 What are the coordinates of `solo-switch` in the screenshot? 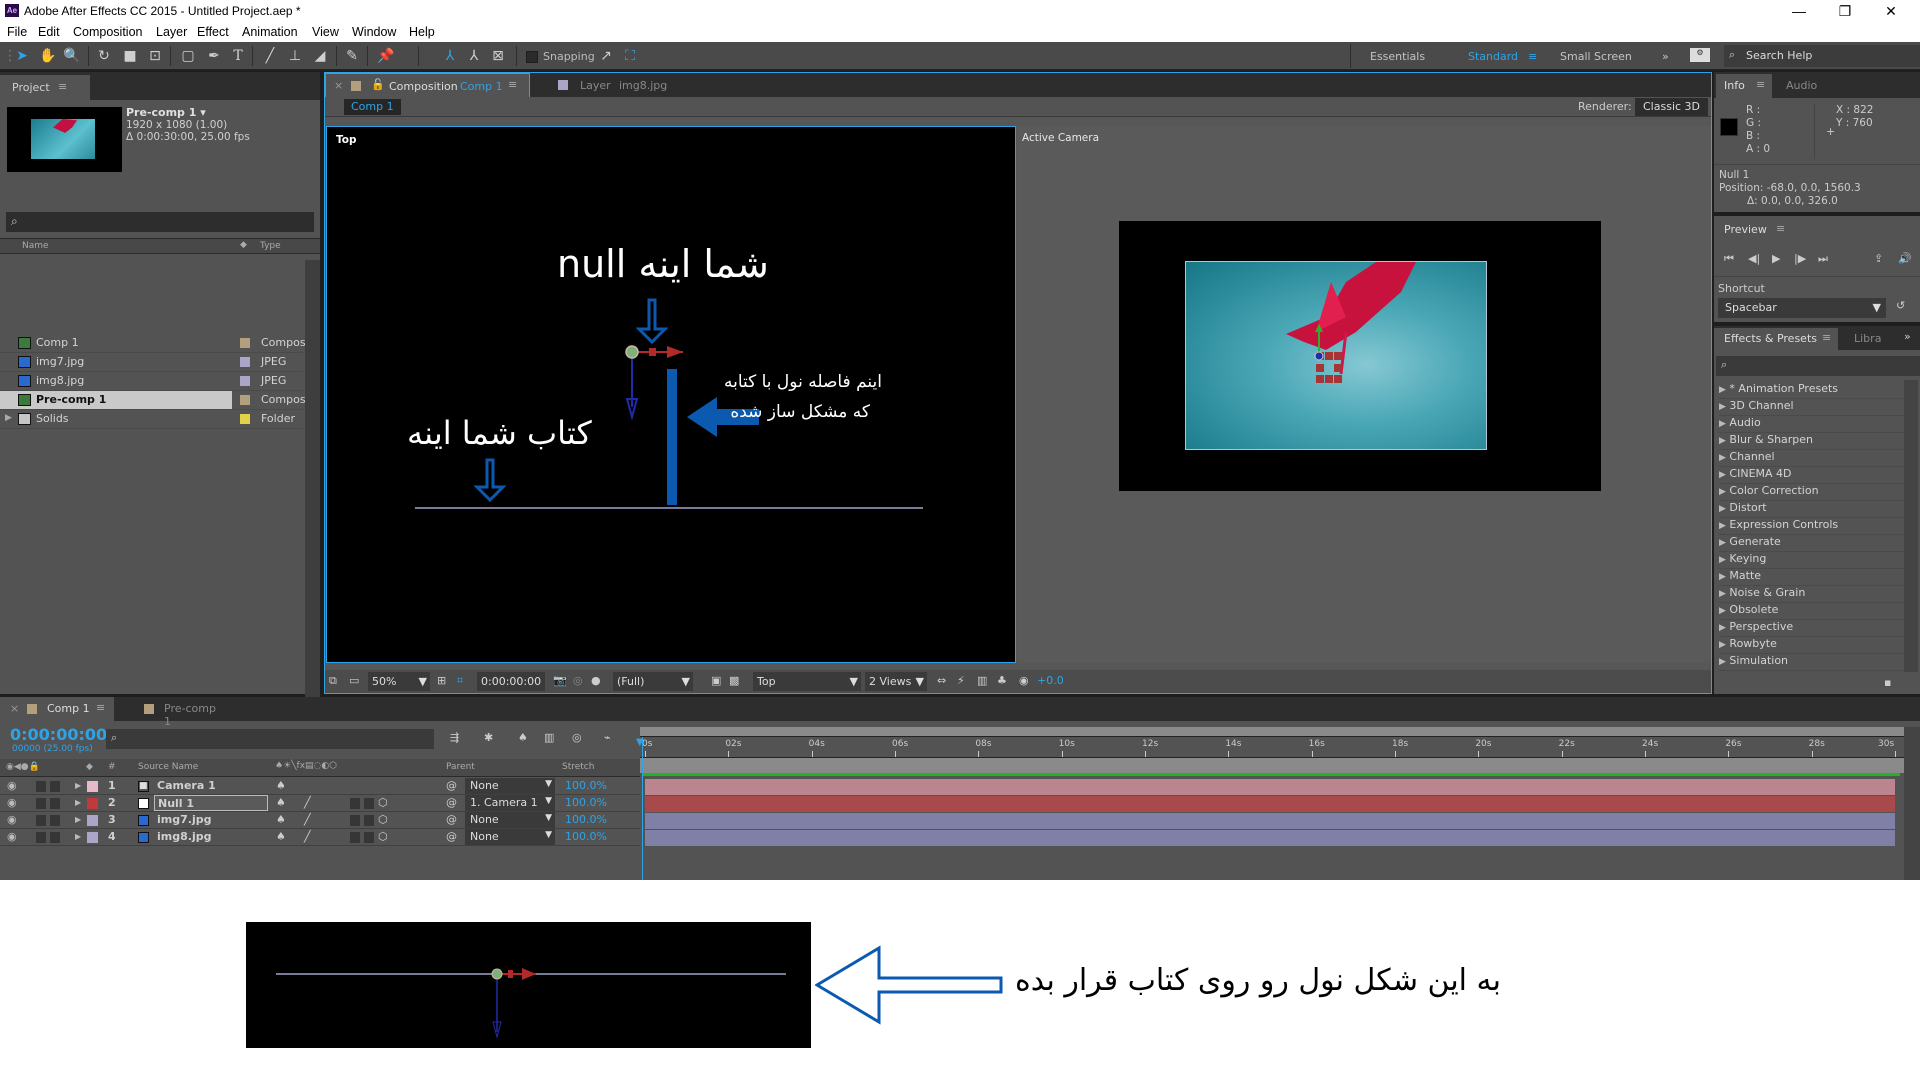 It's located at (41, 786).